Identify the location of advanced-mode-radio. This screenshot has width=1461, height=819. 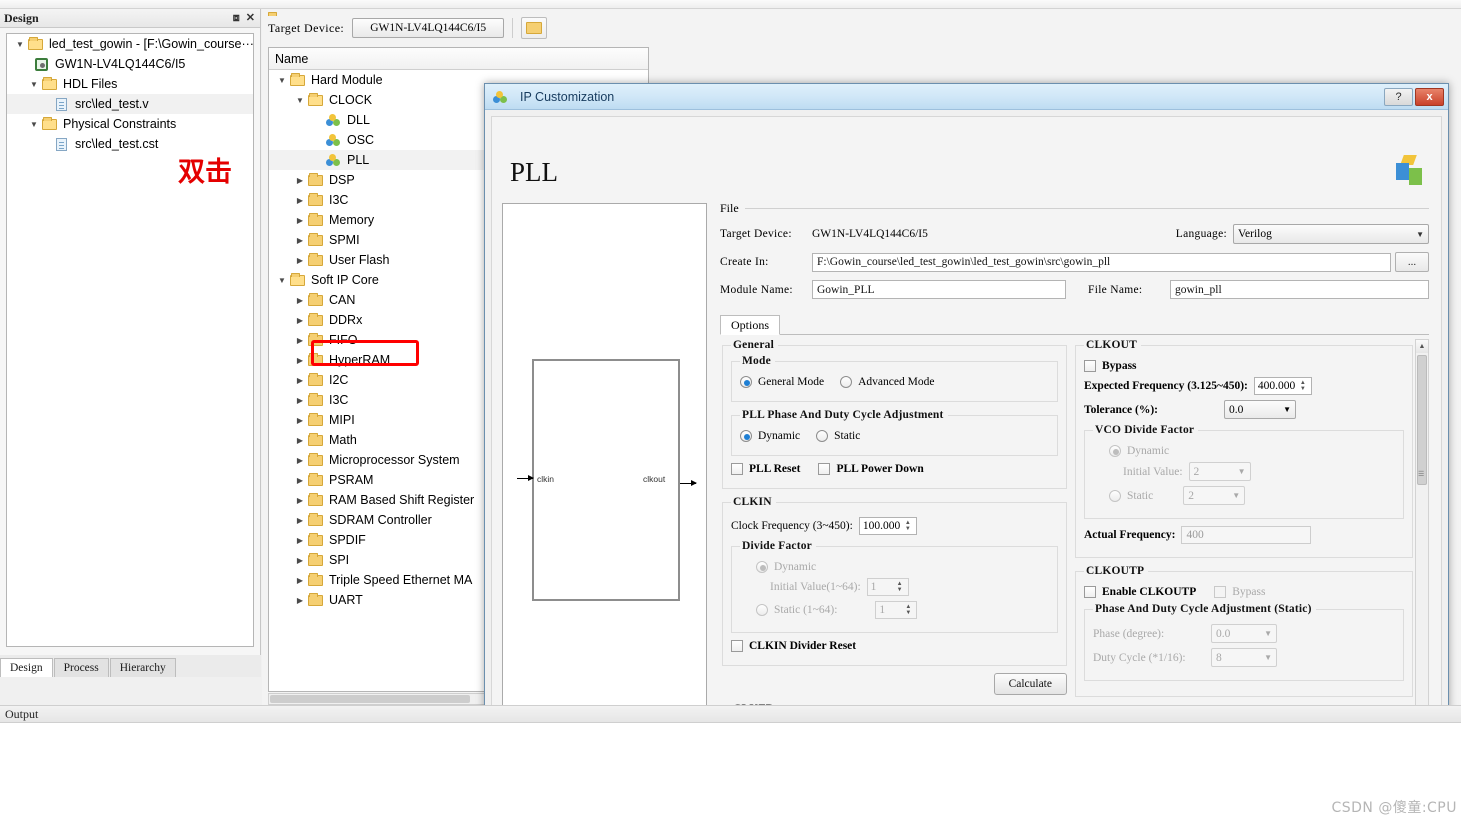
(846, 382).